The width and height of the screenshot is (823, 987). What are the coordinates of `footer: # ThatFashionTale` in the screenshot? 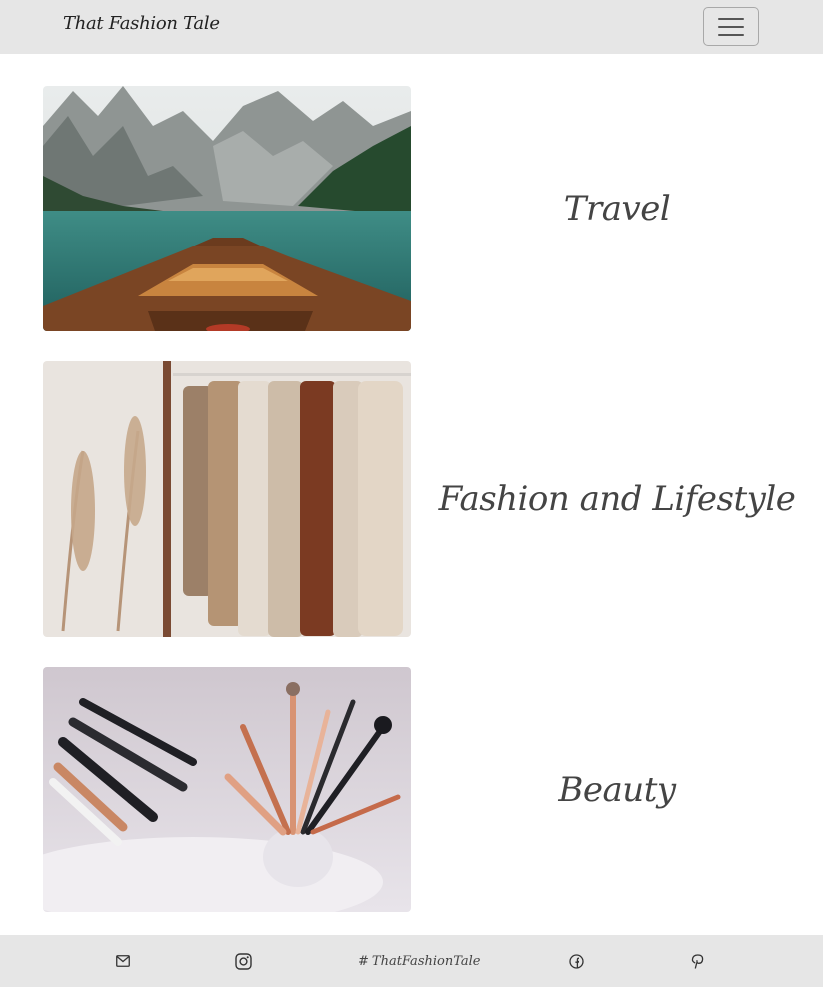 It's located at (411, 961).